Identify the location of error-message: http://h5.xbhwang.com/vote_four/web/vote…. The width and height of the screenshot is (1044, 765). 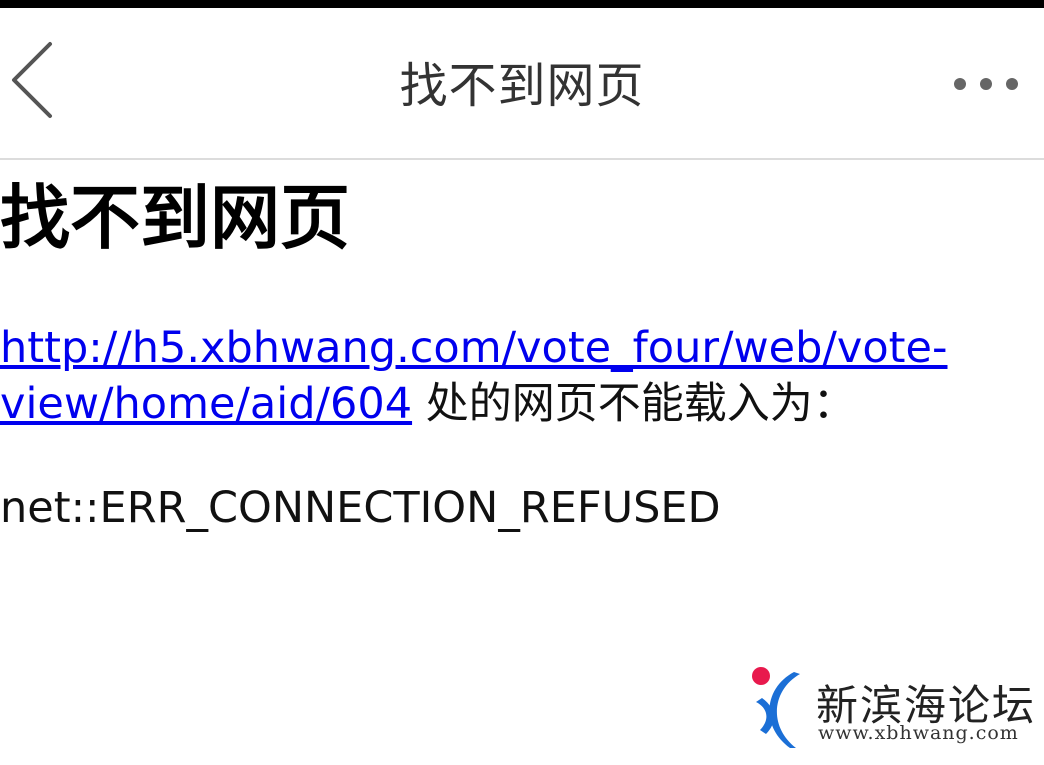
(480, 376).